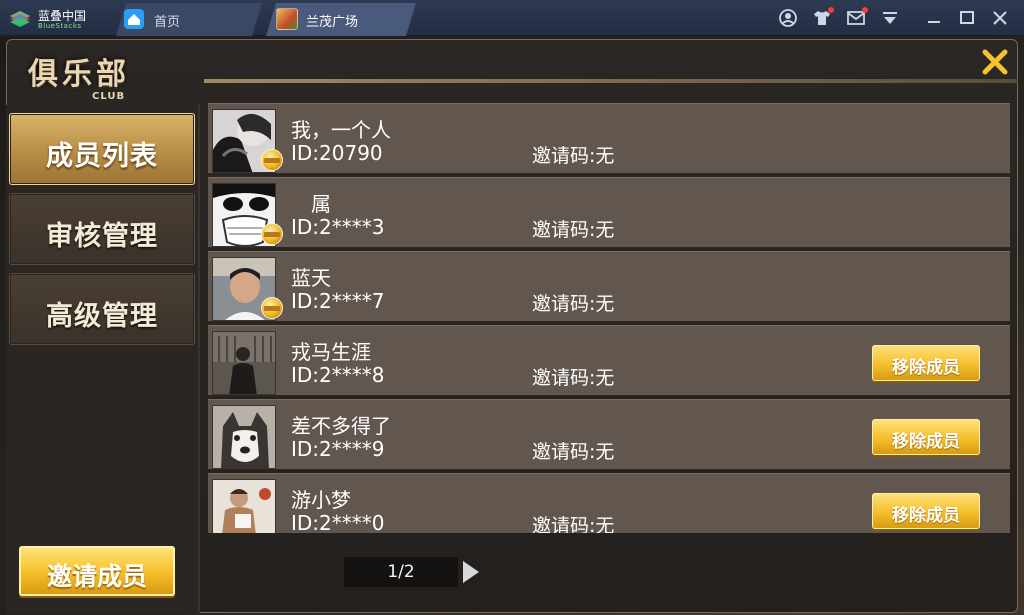  I want to click on page-indicator: 1/2, so click(401, 572).